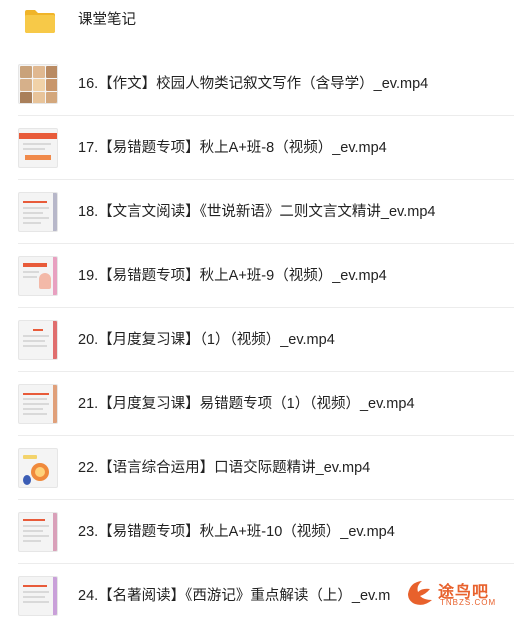  I want to click on file-row: 17.【易错题专项】秋上A+班-8（视频）_ev.mp4, so click(257, 148).